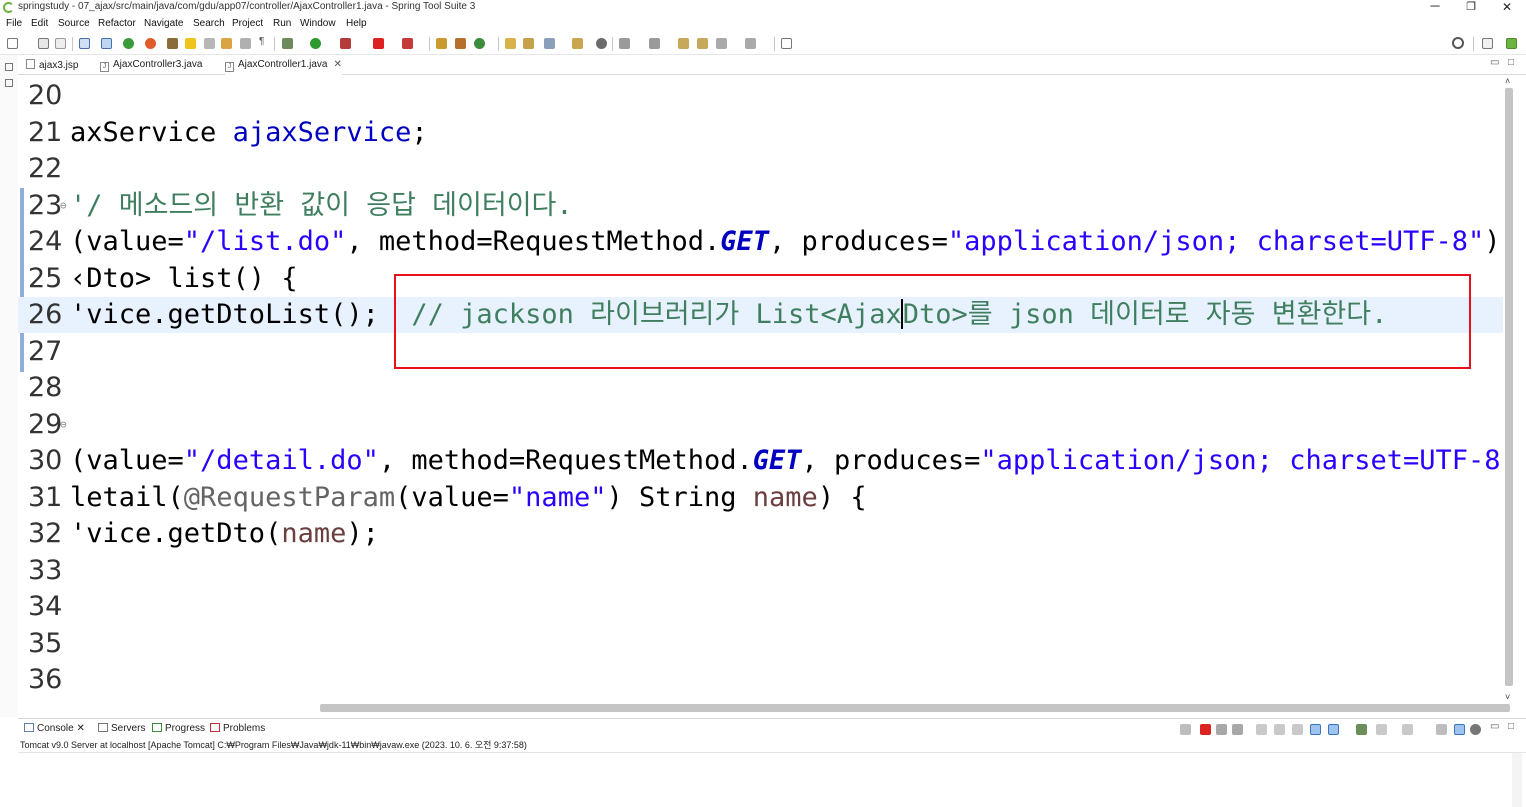 The width and height of the screenshot is (1526, 807). Describe the element at coordinates (1475, 729) in the screenshot. I see `gear-icon` at that location.